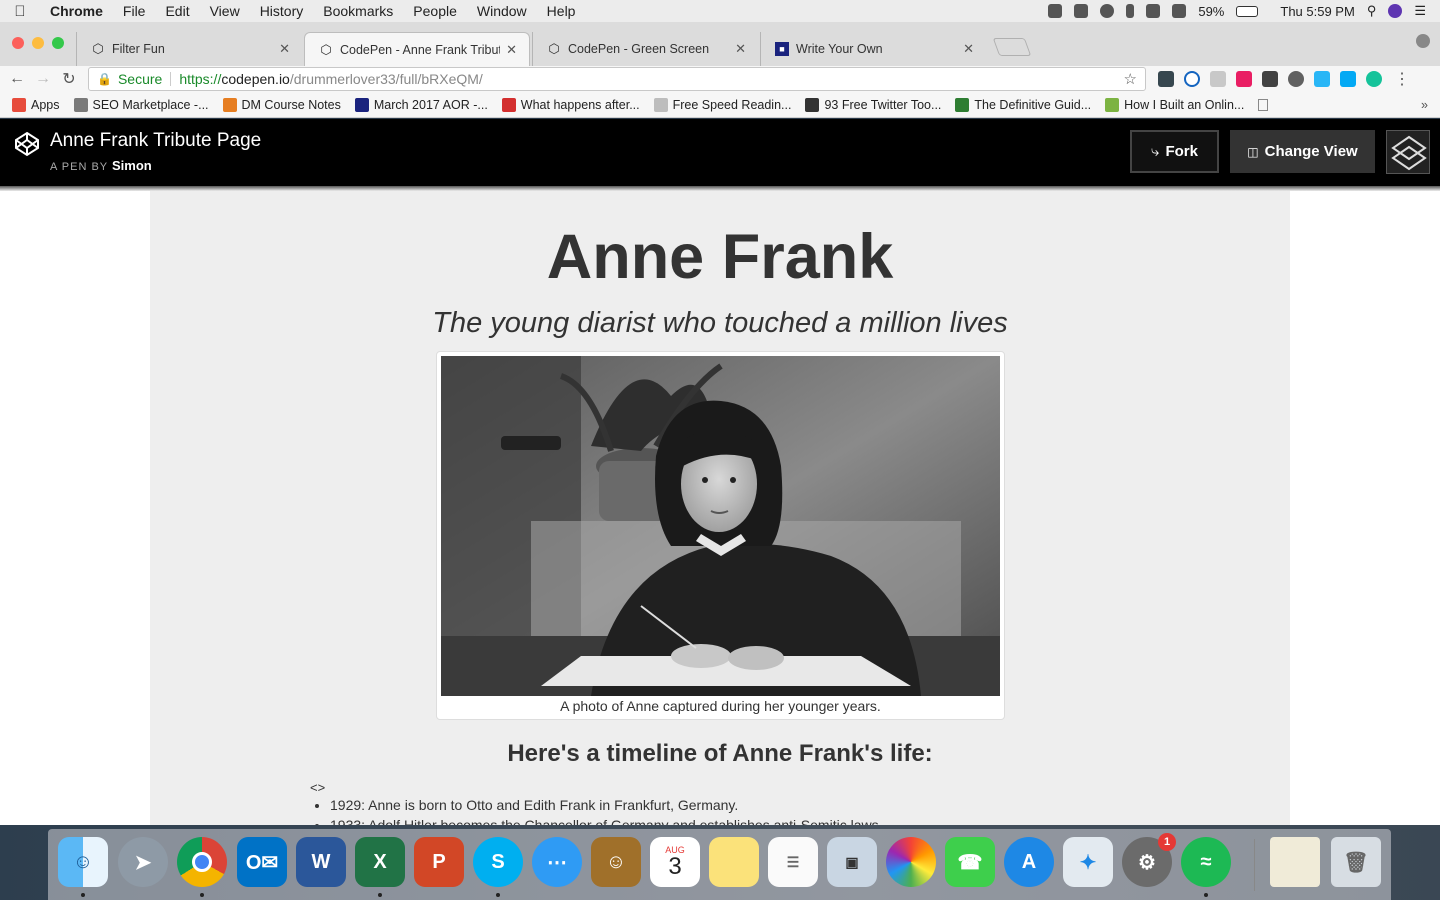 The height and width of the screenshot is (900, 1440). I want to click on skype-icon: S, so click(498, 862).